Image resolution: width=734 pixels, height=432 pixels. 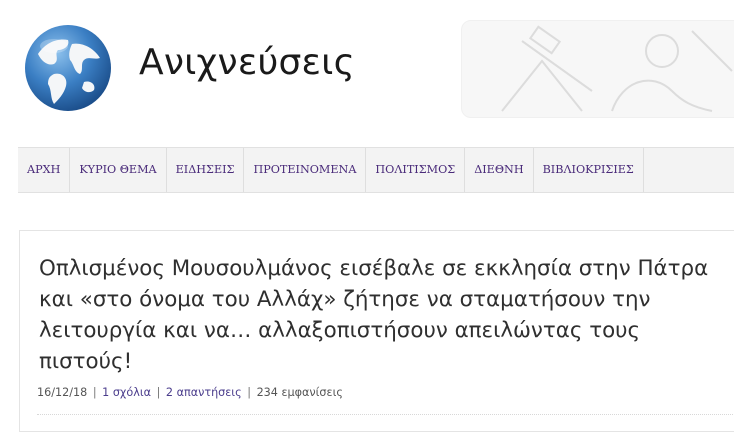 What do you see at coordinates (206, 170) in the screenshot?
I see `nav-item-news: ΕΙΔΗΣΕΙΣ` at bounding box center [206, 170].